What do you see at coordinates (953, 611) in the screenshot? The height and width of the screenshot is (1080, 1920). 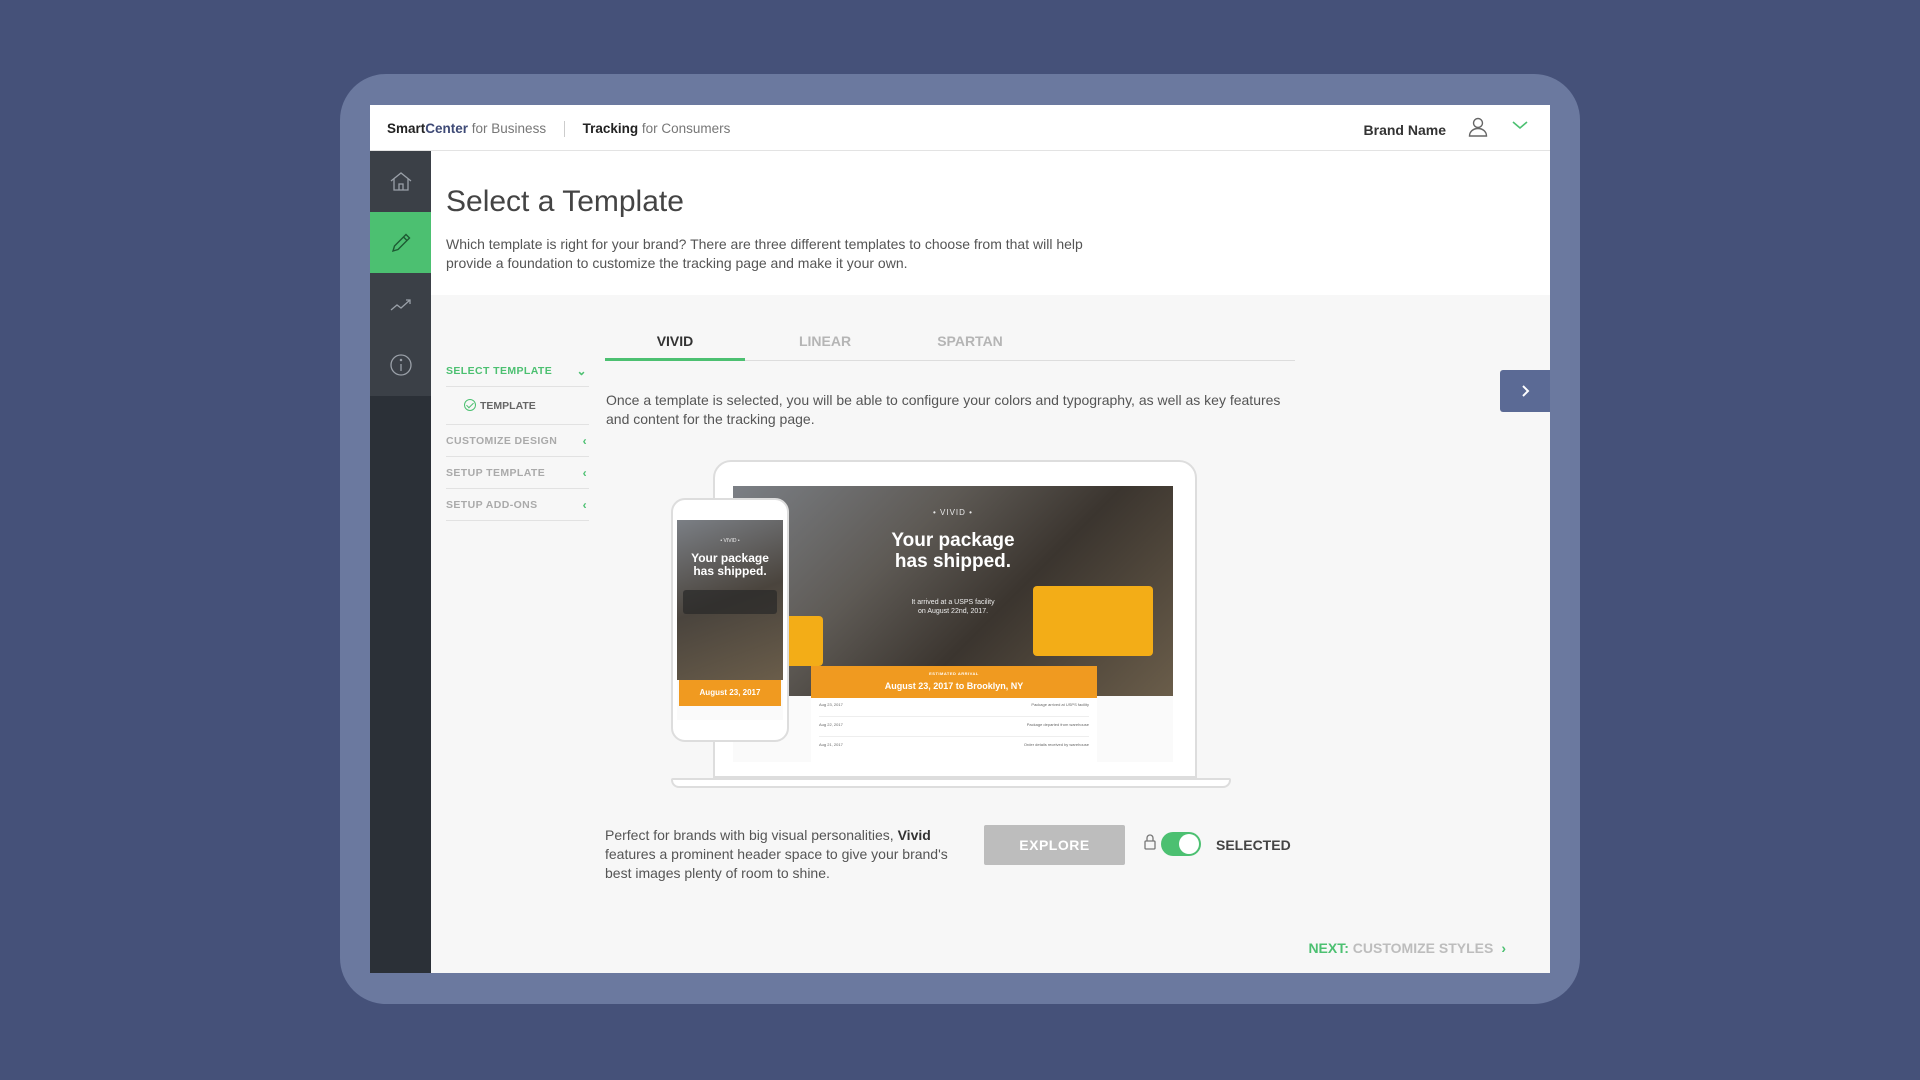 I see `status-line: on August 22nd, 2017.` at bounding box center [953, 611].